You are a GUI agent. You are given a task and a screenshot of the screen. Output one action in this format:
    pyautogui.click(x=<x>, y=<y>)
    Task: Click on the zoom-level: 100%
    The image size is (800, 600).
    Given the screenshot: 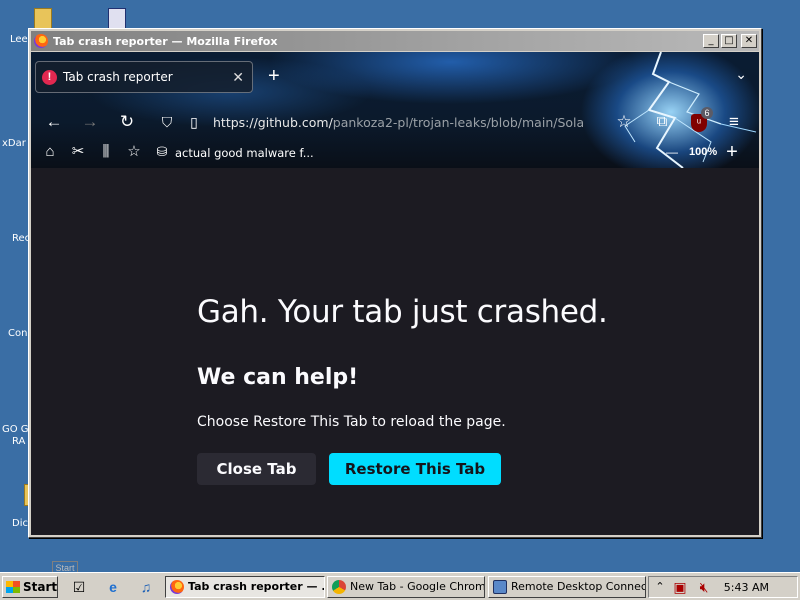 What is the action you would take?
    pyautogui.click(x=703, y=152)
    